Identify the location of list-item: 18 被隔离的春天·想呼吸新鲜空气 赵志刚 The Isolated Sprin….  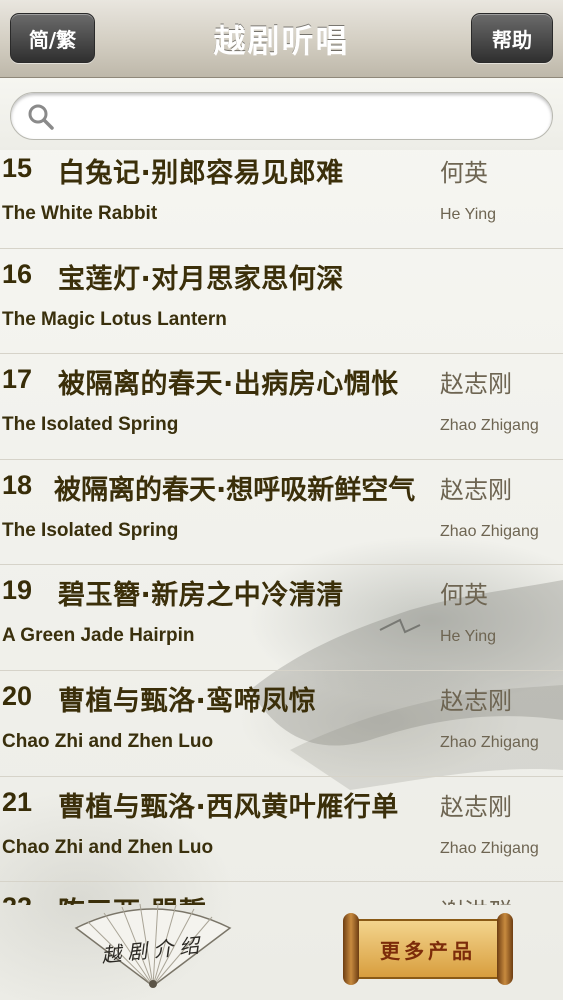
(281, 513).